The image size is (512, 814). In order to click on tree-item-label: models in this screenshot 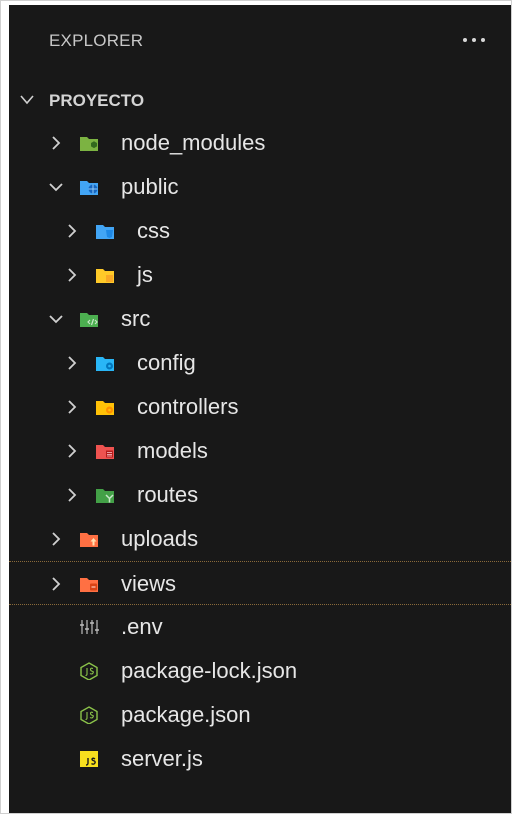, I will do `click(172, 450)`.